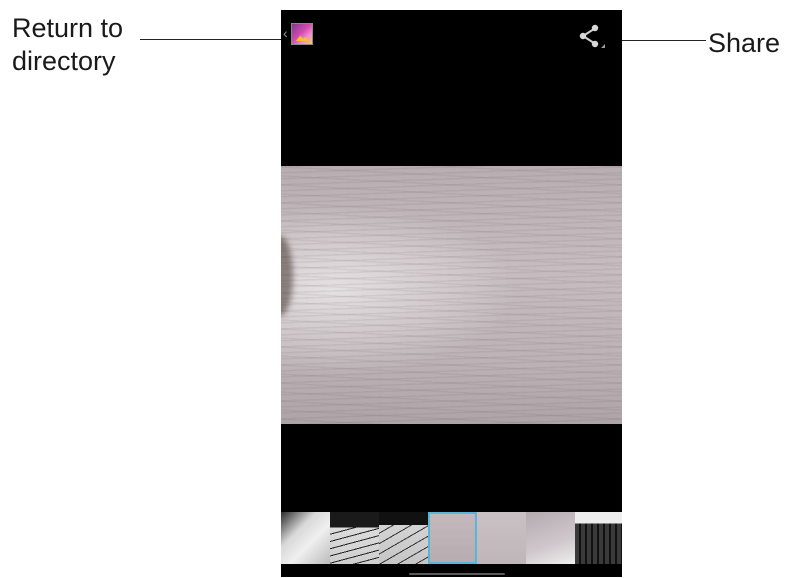 This screenshot has width=806, height=578. I want to click on return-callout-line1: Return to, so click(68, 28).